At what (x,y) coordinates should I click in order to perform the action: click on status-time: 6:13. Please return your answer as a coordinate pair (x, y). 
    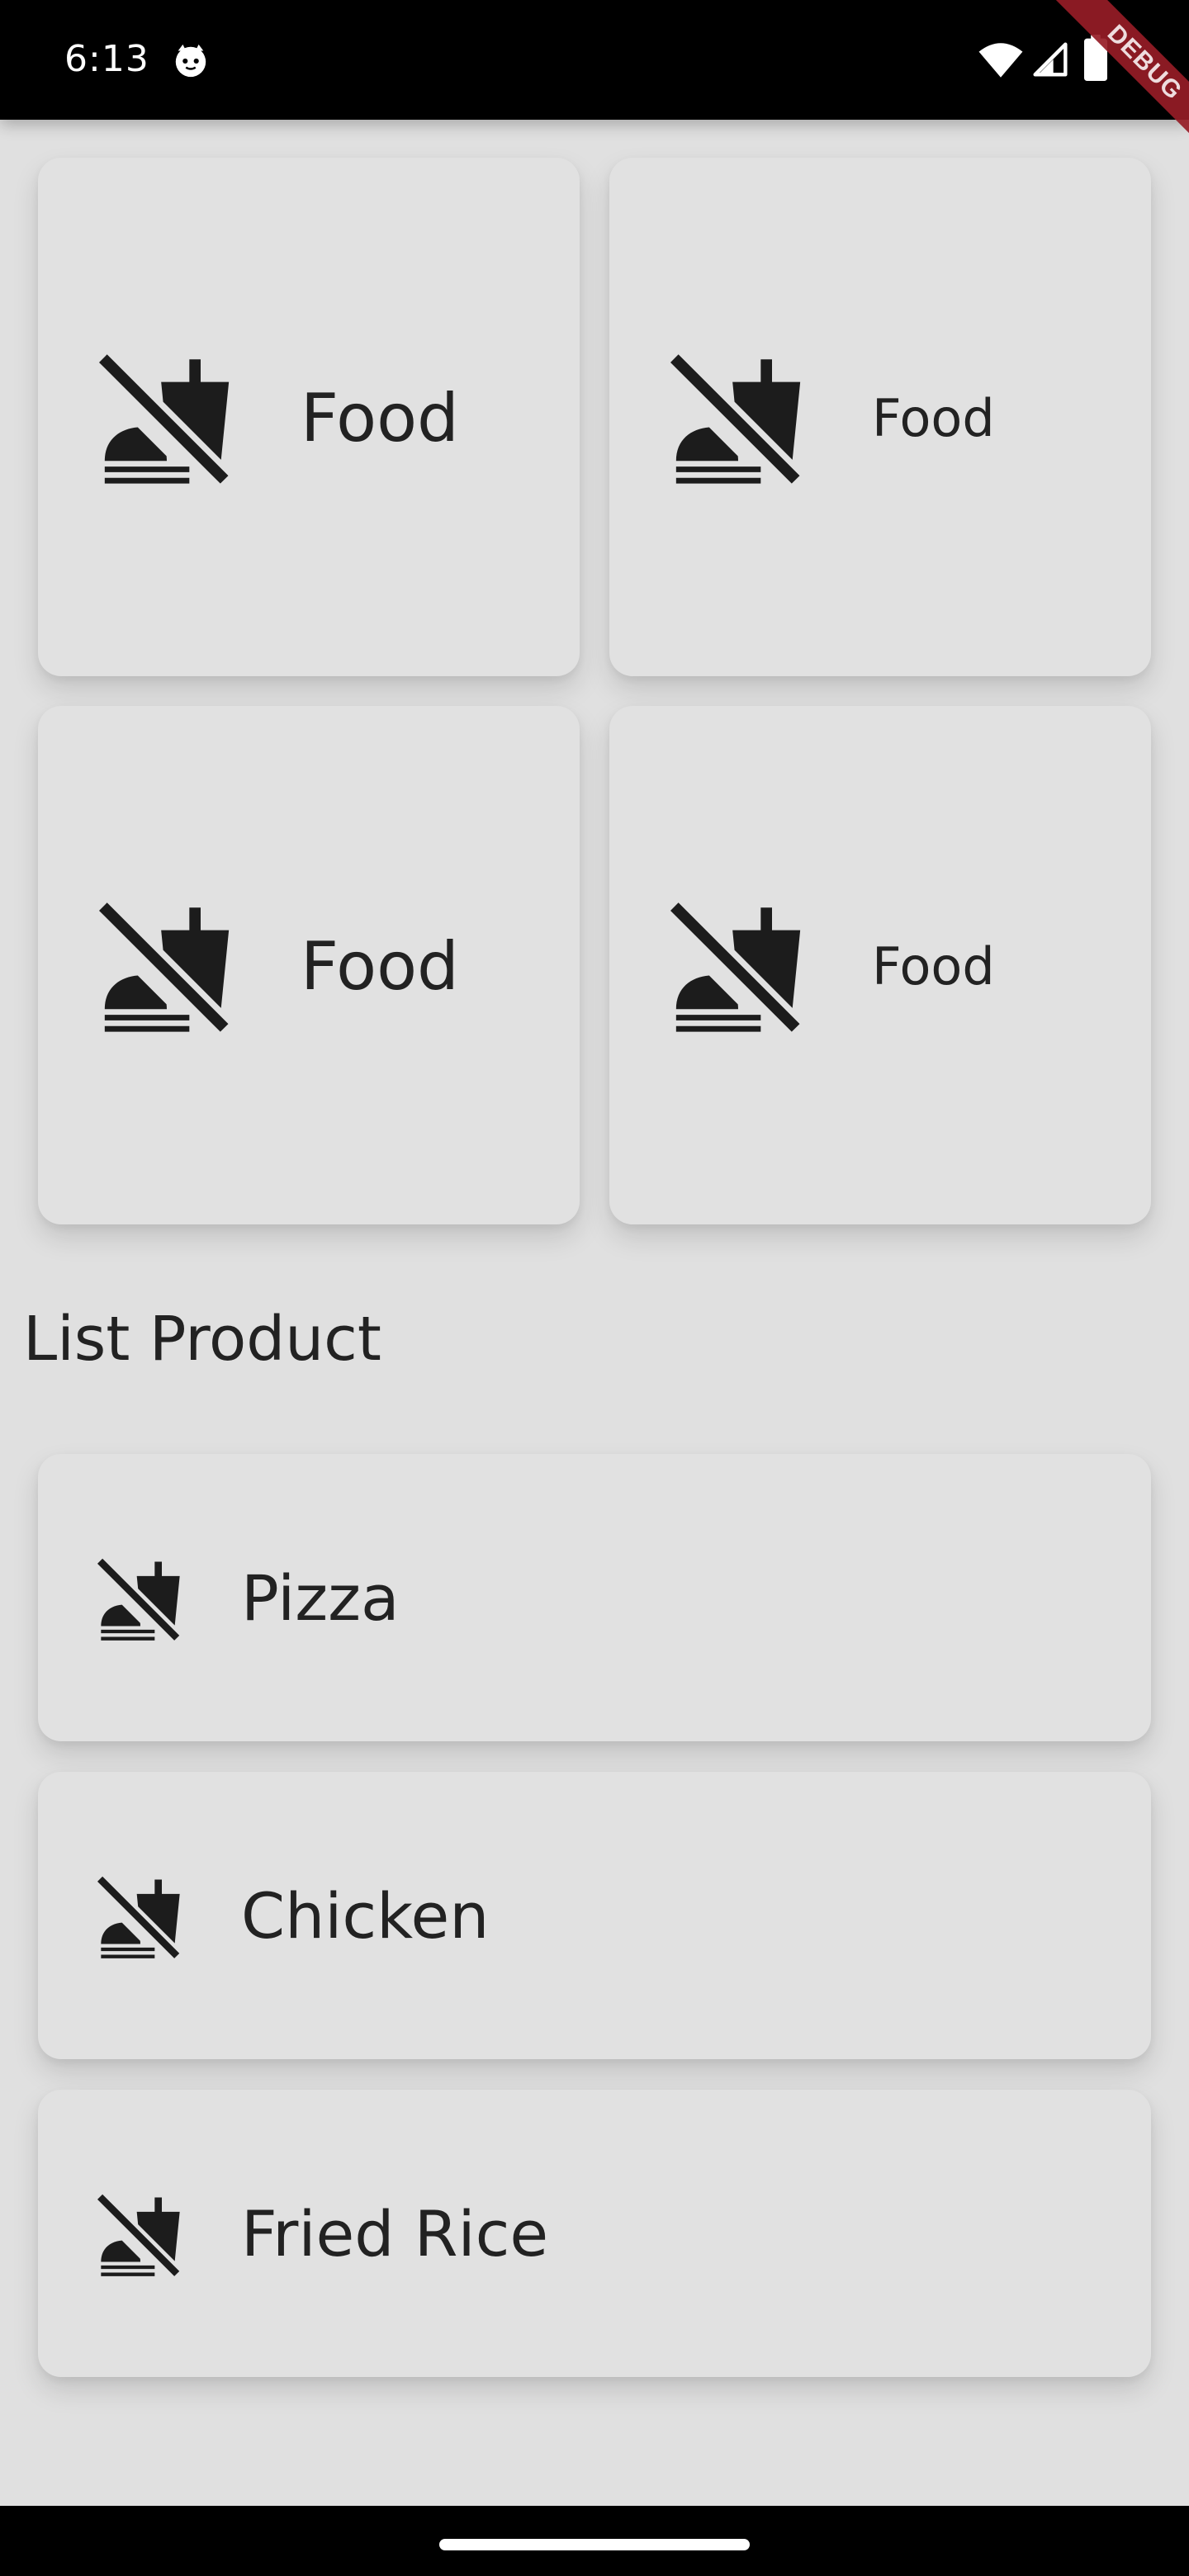
    Looking at the image, I should click on (106, 59).